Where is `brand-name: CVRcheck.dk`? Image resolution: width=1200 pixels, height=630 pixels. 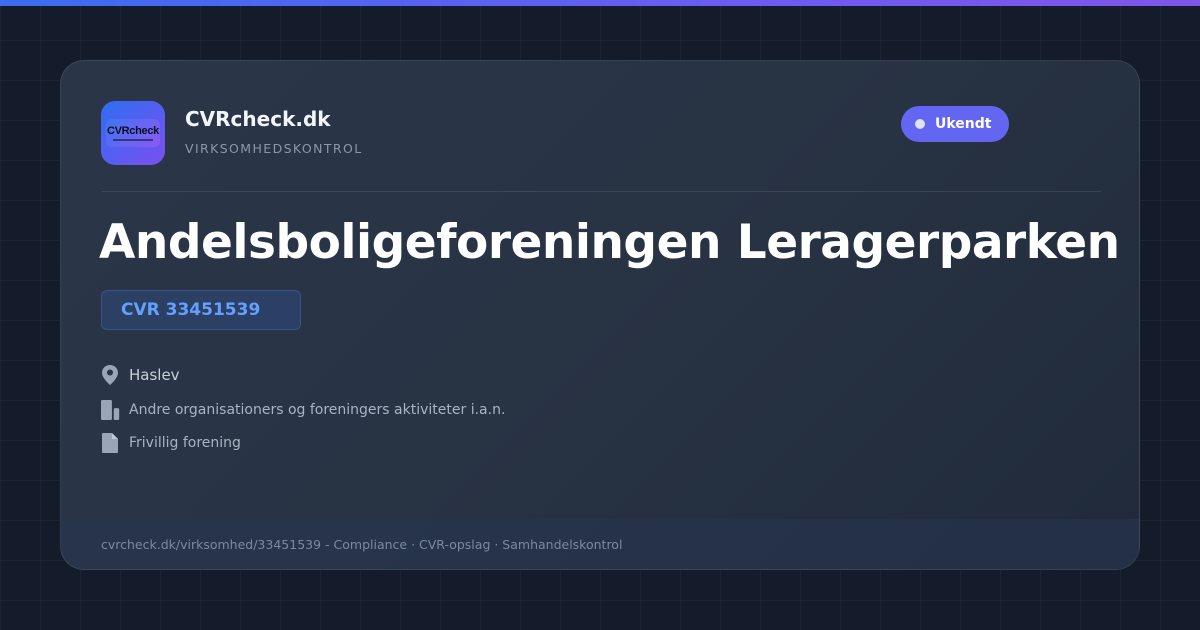
brand-name: CVRcheck.dk is located at coordinates (258, 119).